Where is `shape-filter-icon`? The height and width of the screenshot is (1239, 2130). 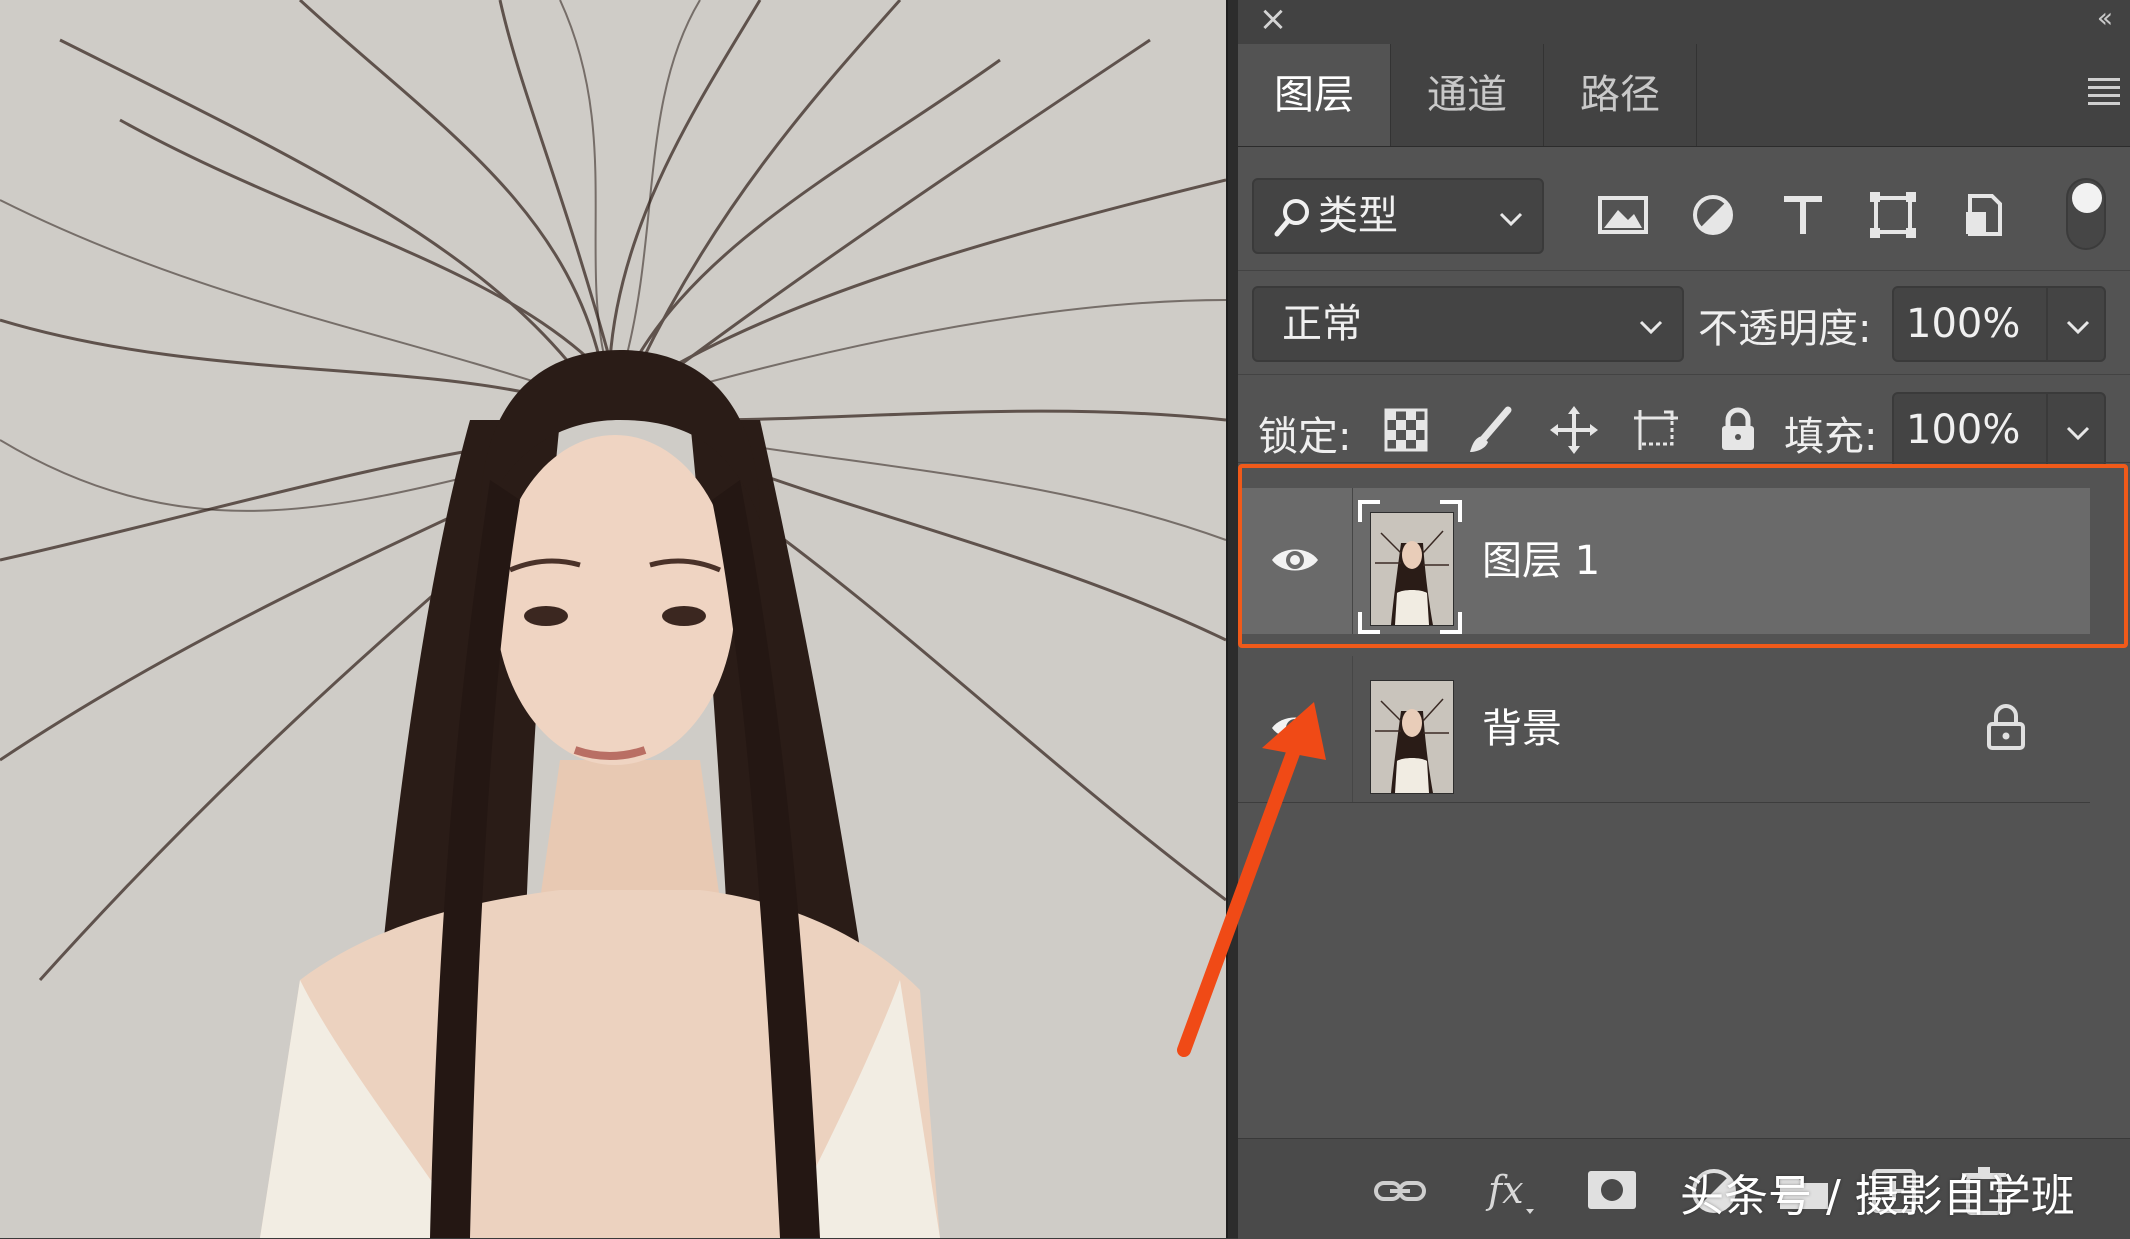 shape-filter-icon is located at coordinates (1893, 215).